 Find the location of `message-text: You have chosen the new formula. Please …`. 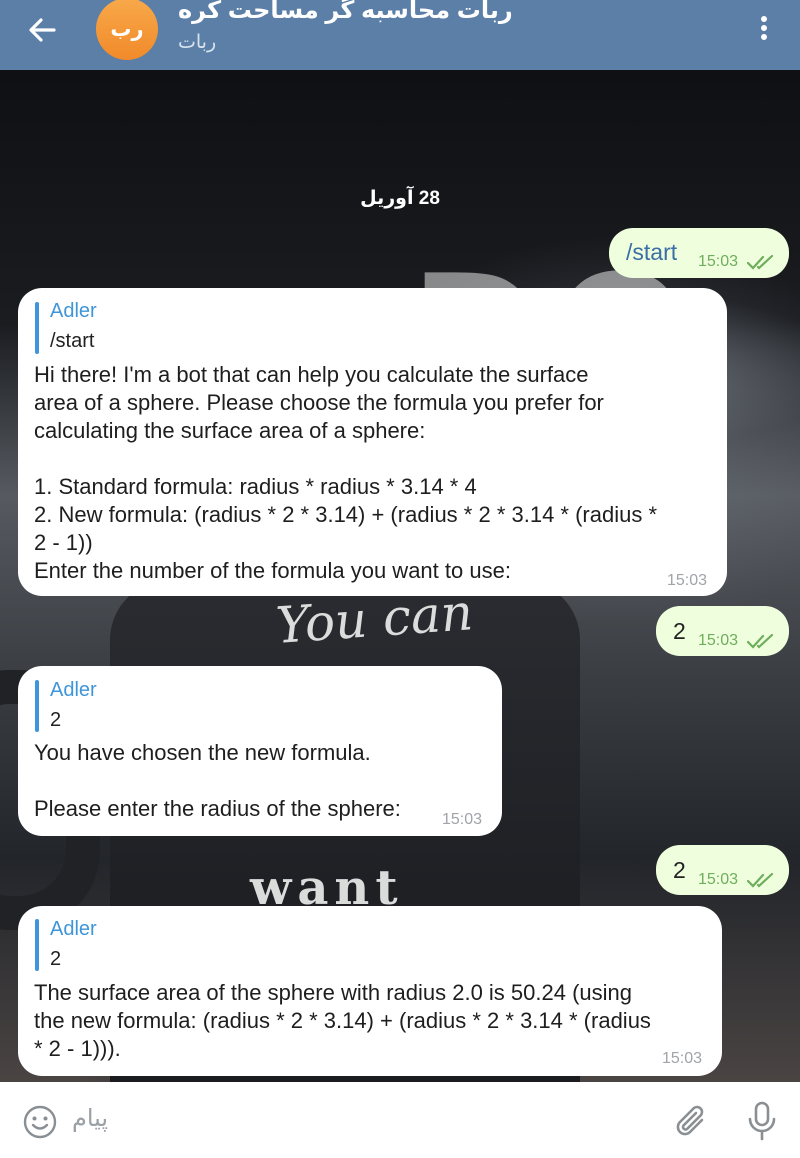

message-text: You have chosen the new formula. Please … is located at coordinates (244, 781).